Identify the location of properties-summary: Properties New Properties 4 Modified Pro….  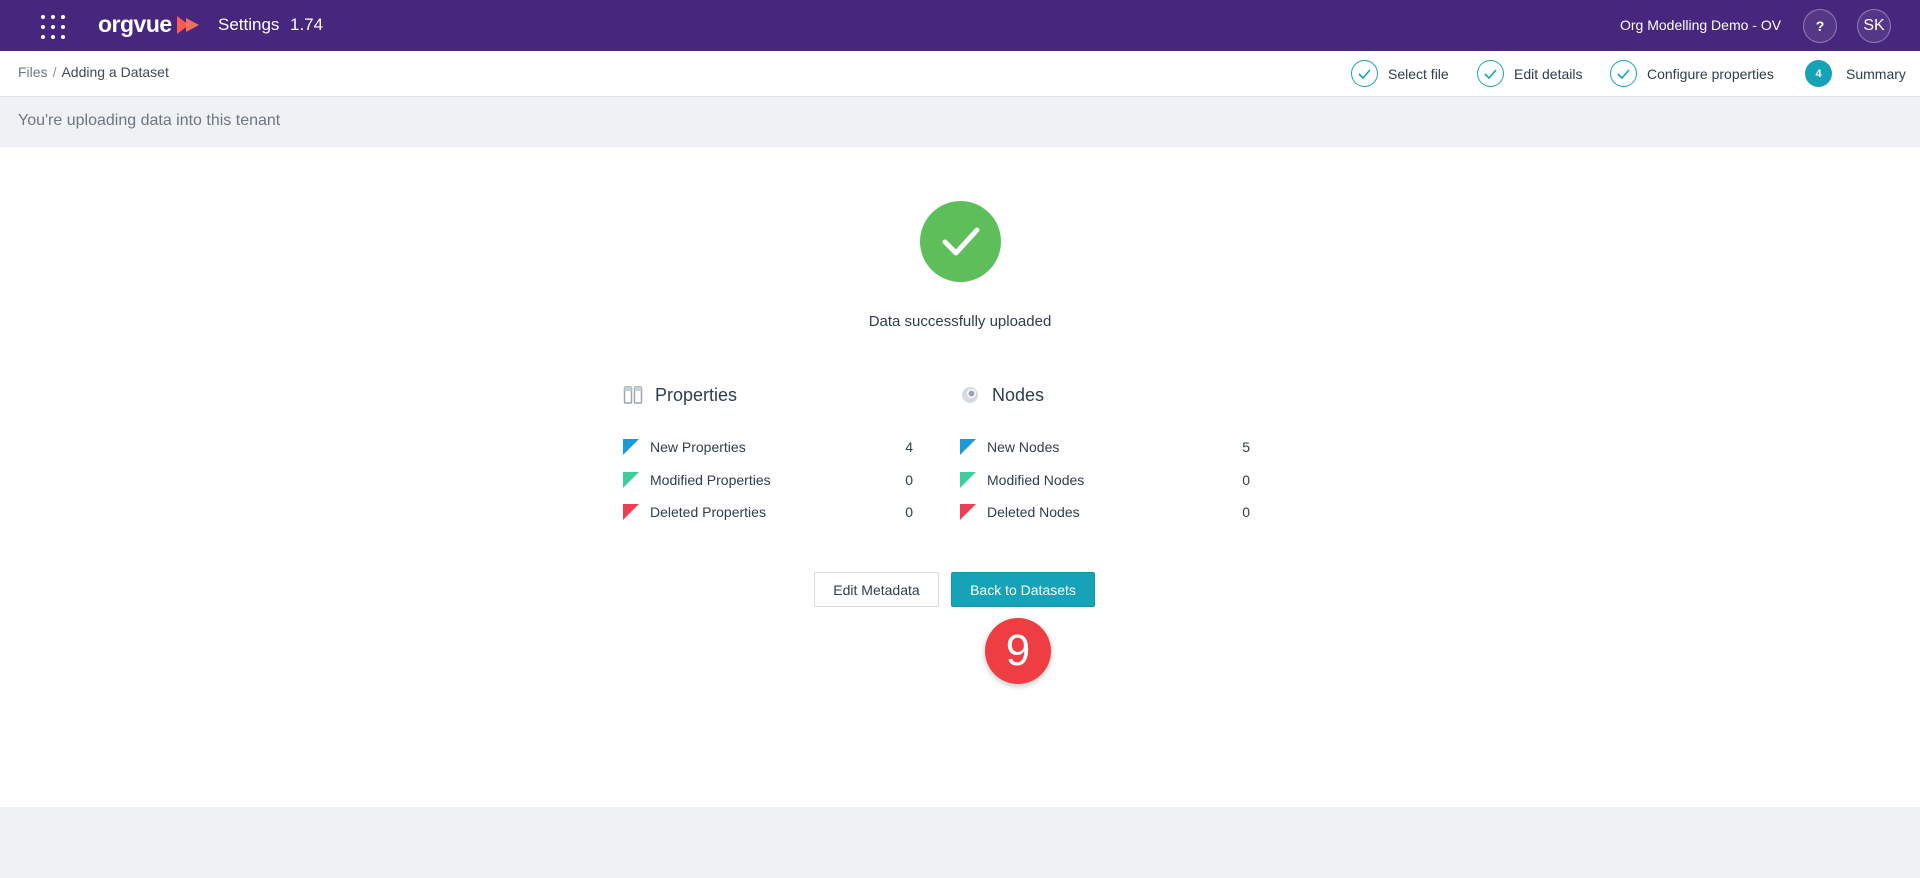
(768, 451).